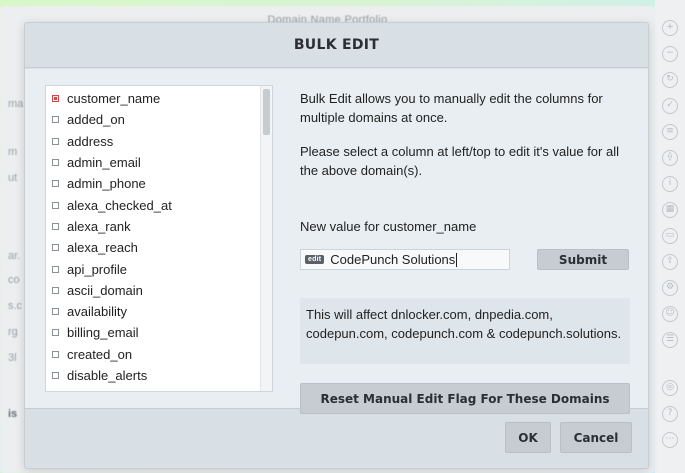  Describe the element at coordinates (393, 259) in the screenshot. I see `new-value-text: CodePunch Solutions` at that location.